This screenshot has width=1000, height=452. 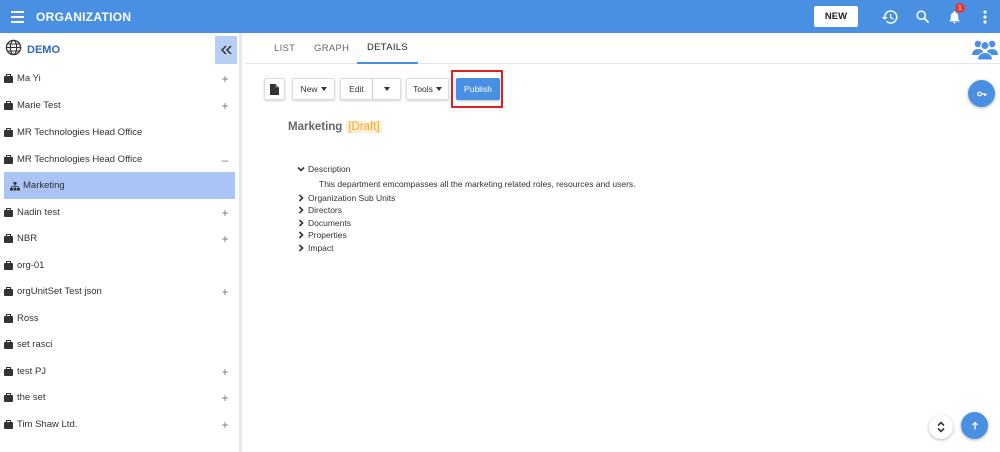 I want to click on details-toolbar: New Edit Tools Publish, so click(x=383, y=89).